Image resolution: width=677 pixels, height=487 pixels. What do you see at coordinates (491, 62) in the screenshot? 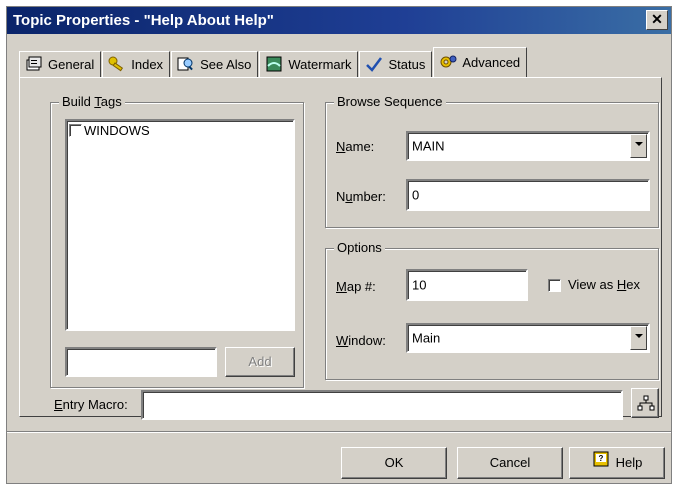
I see `tab-advanced-label: Advanced` at bounding box center [491, 62].